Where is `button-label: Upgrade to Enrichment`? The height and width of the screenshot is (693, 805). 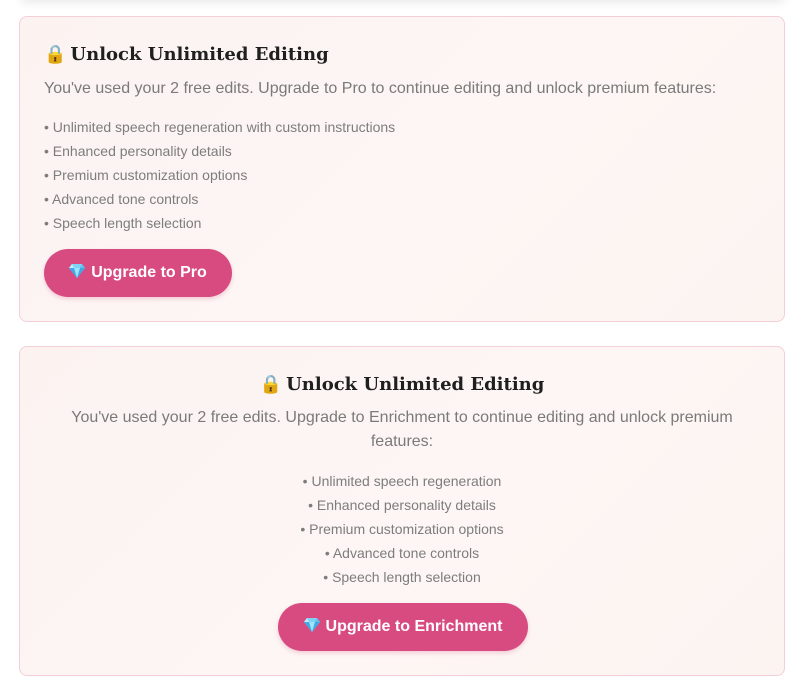
button-label: Upgrade to Enrichment is located at coordinates (414, 626).